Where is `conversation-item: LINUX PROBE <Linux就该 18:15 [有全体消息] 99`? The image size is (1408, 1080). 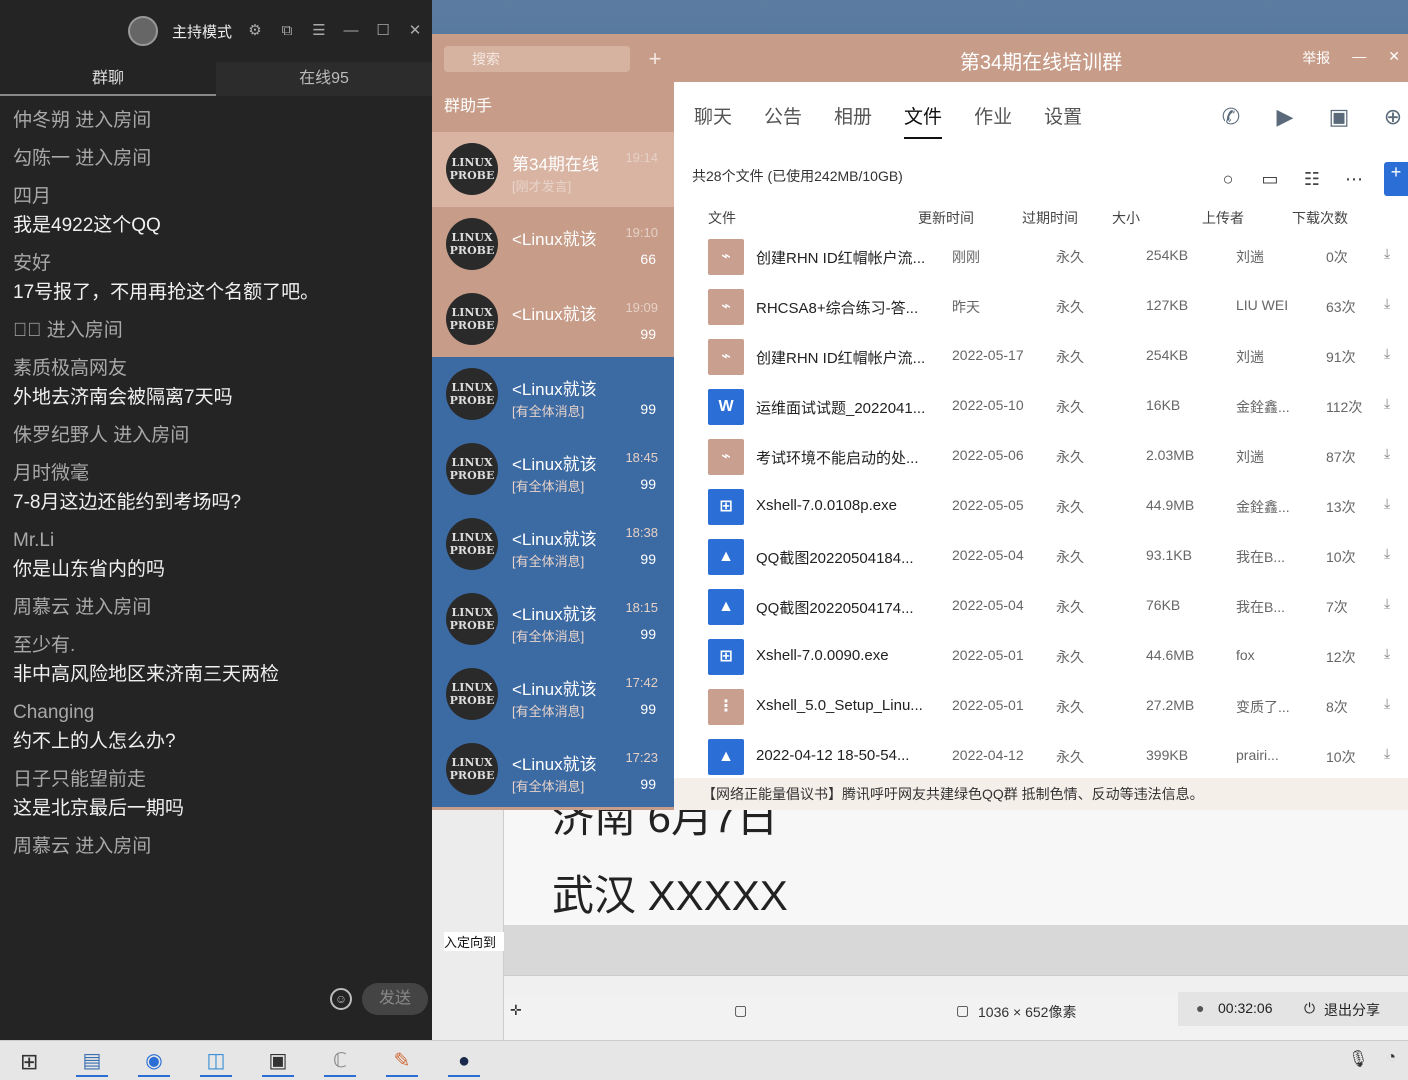 conversation-item: LINUX PROBE <Linux就该 18:15 [有全体消息] 99 is located at coordinates (553, 619).